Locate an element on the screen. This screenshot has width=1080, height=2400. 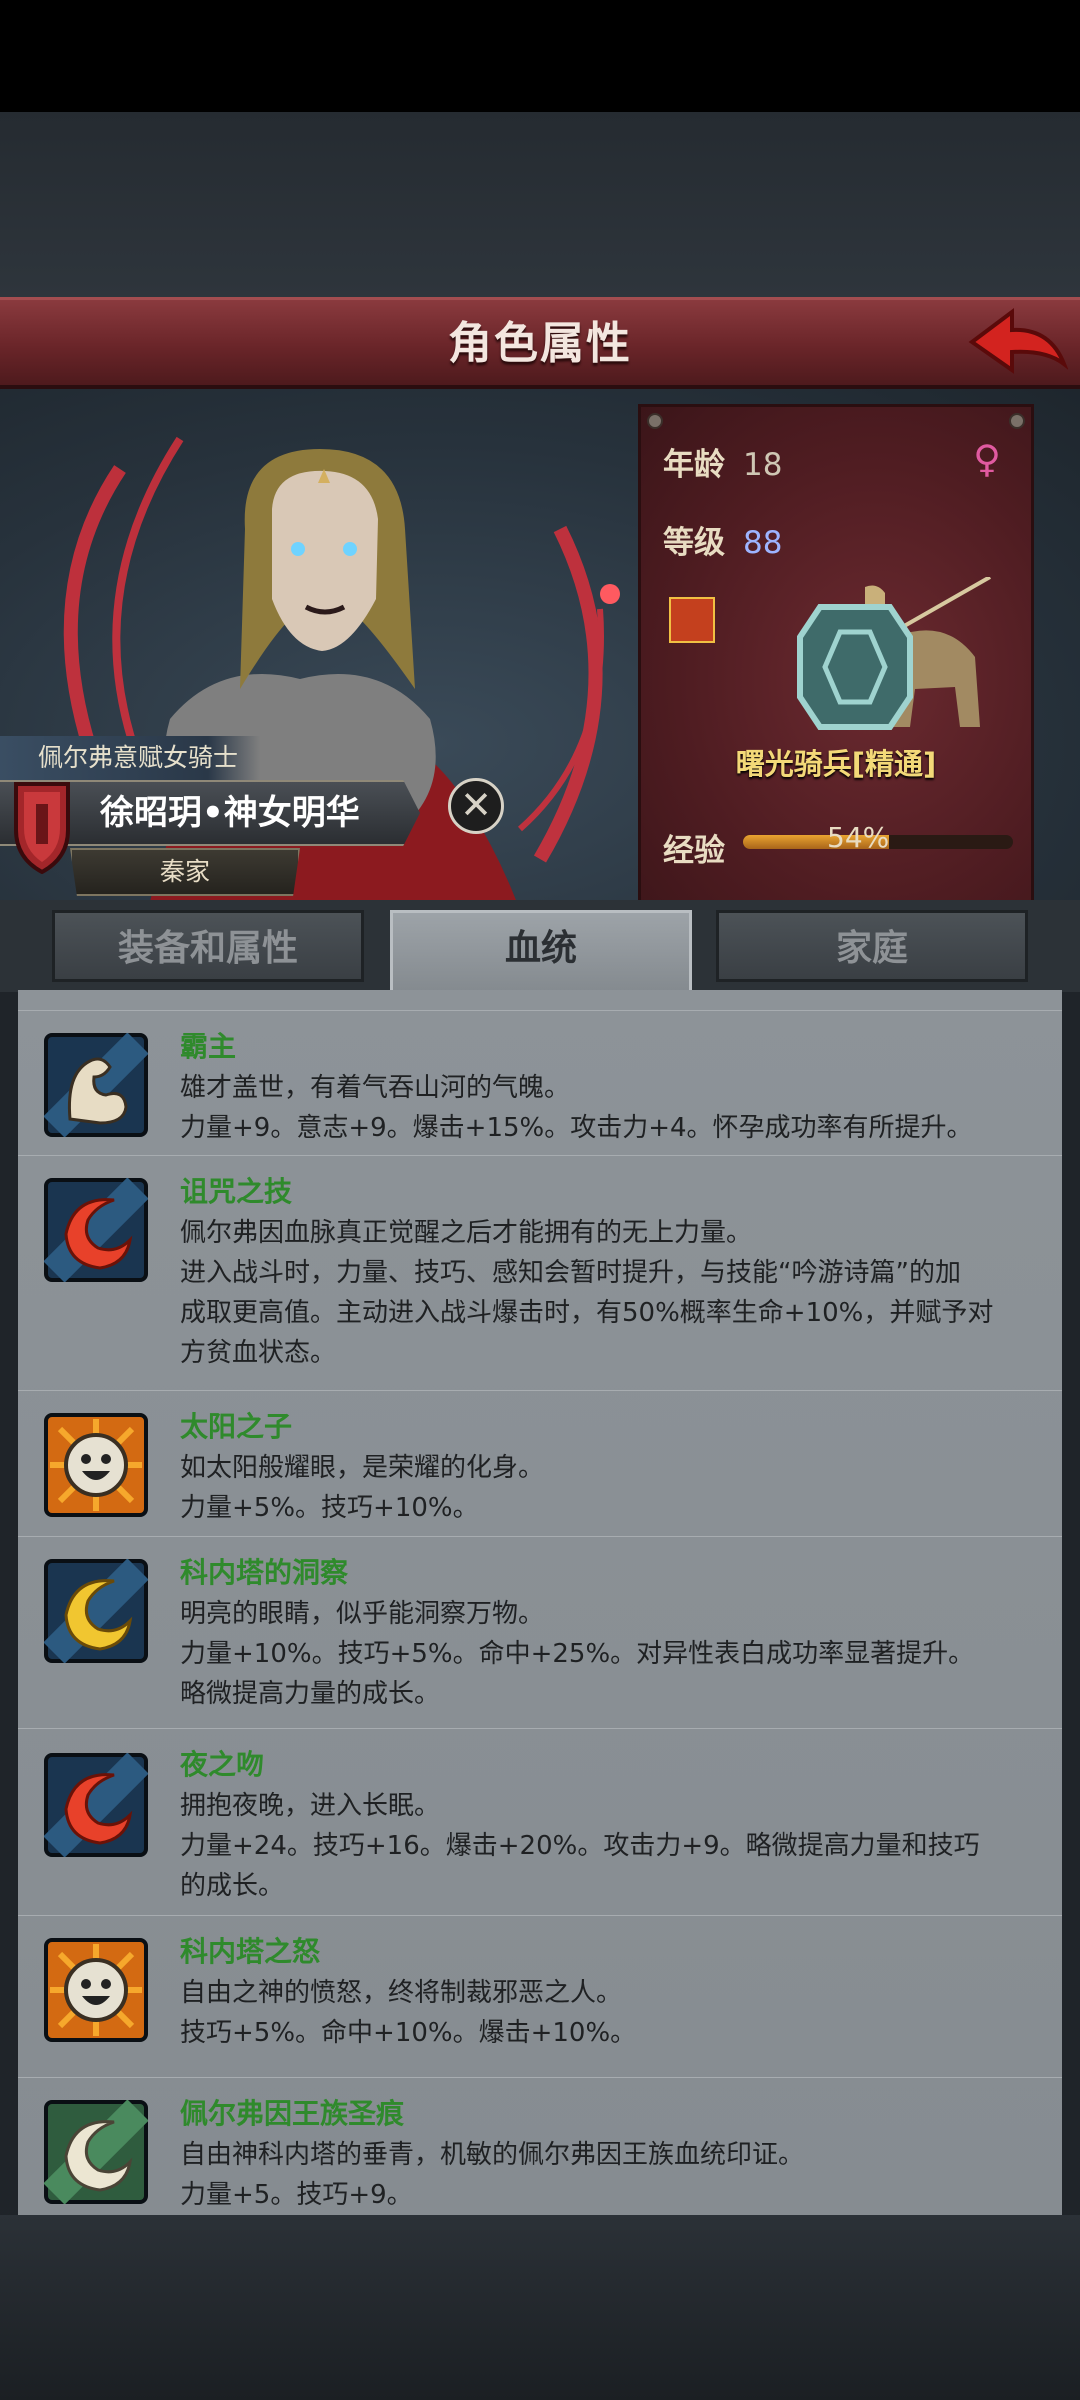
character-name: 徐昭玥•神女明华 is located at coordinates (230, 813).